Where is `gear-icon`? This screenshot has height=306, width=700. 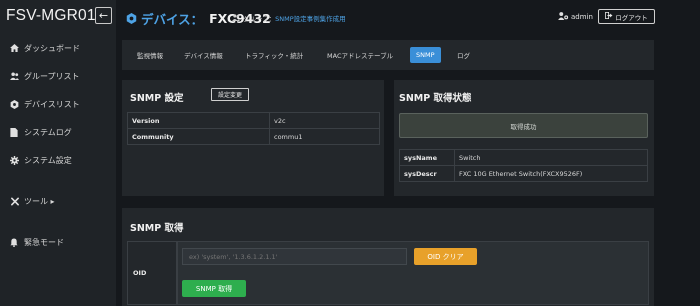 gear-icon is located at coordinates (17, 160).